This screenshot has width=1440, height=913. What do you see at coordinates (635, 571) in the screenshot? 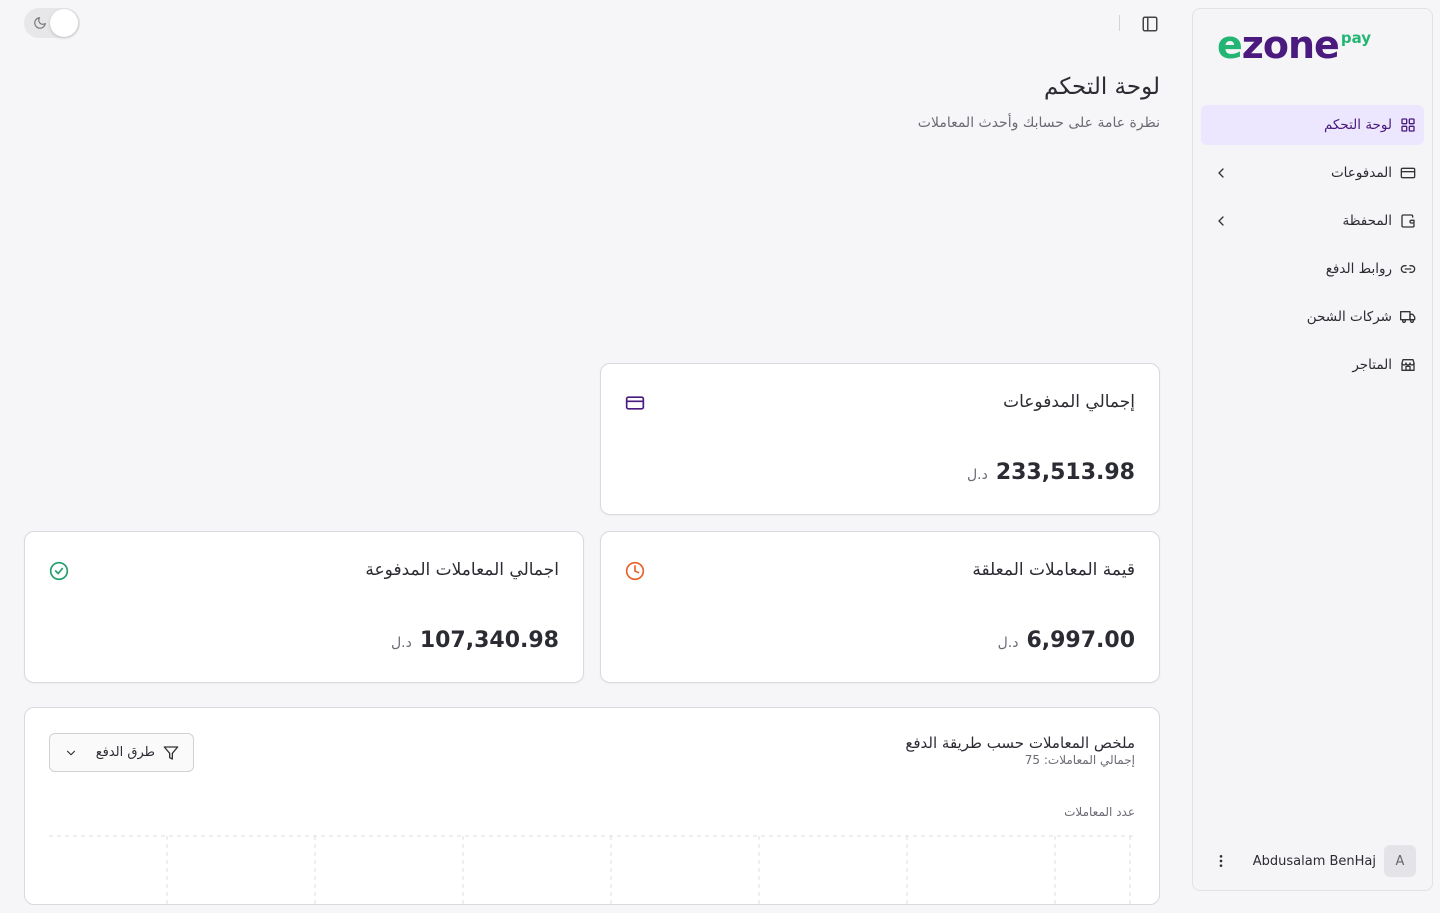
I see `clock-icon` at bounding box center [635, 571].